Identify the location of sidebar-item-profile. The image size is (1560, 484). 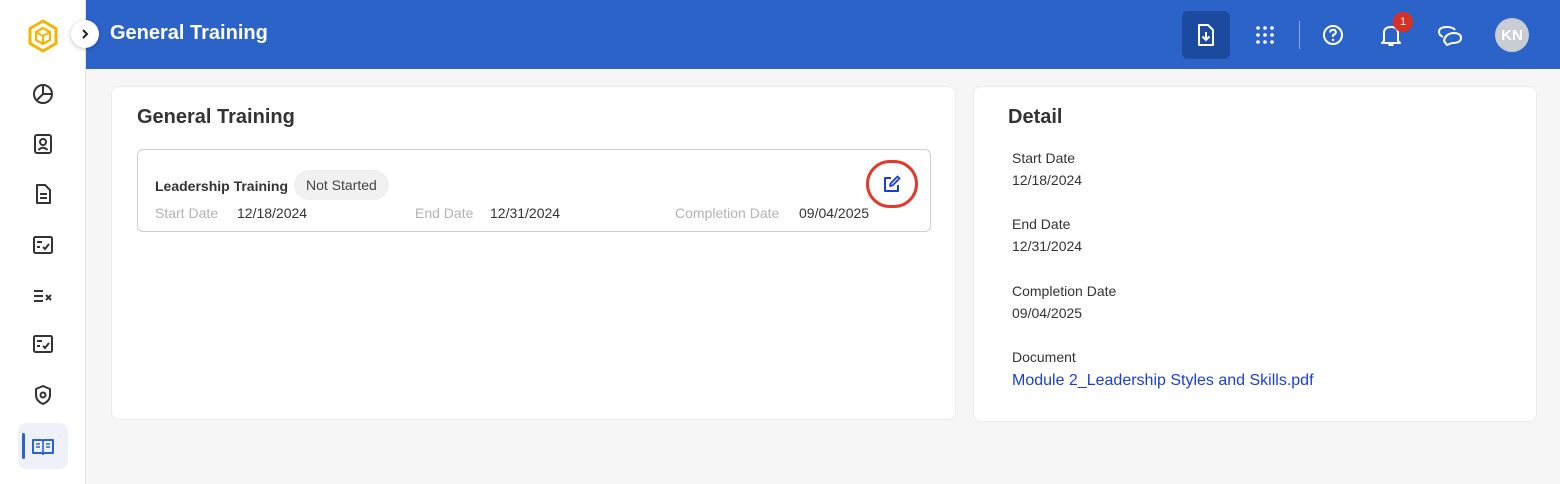
(43, 144).